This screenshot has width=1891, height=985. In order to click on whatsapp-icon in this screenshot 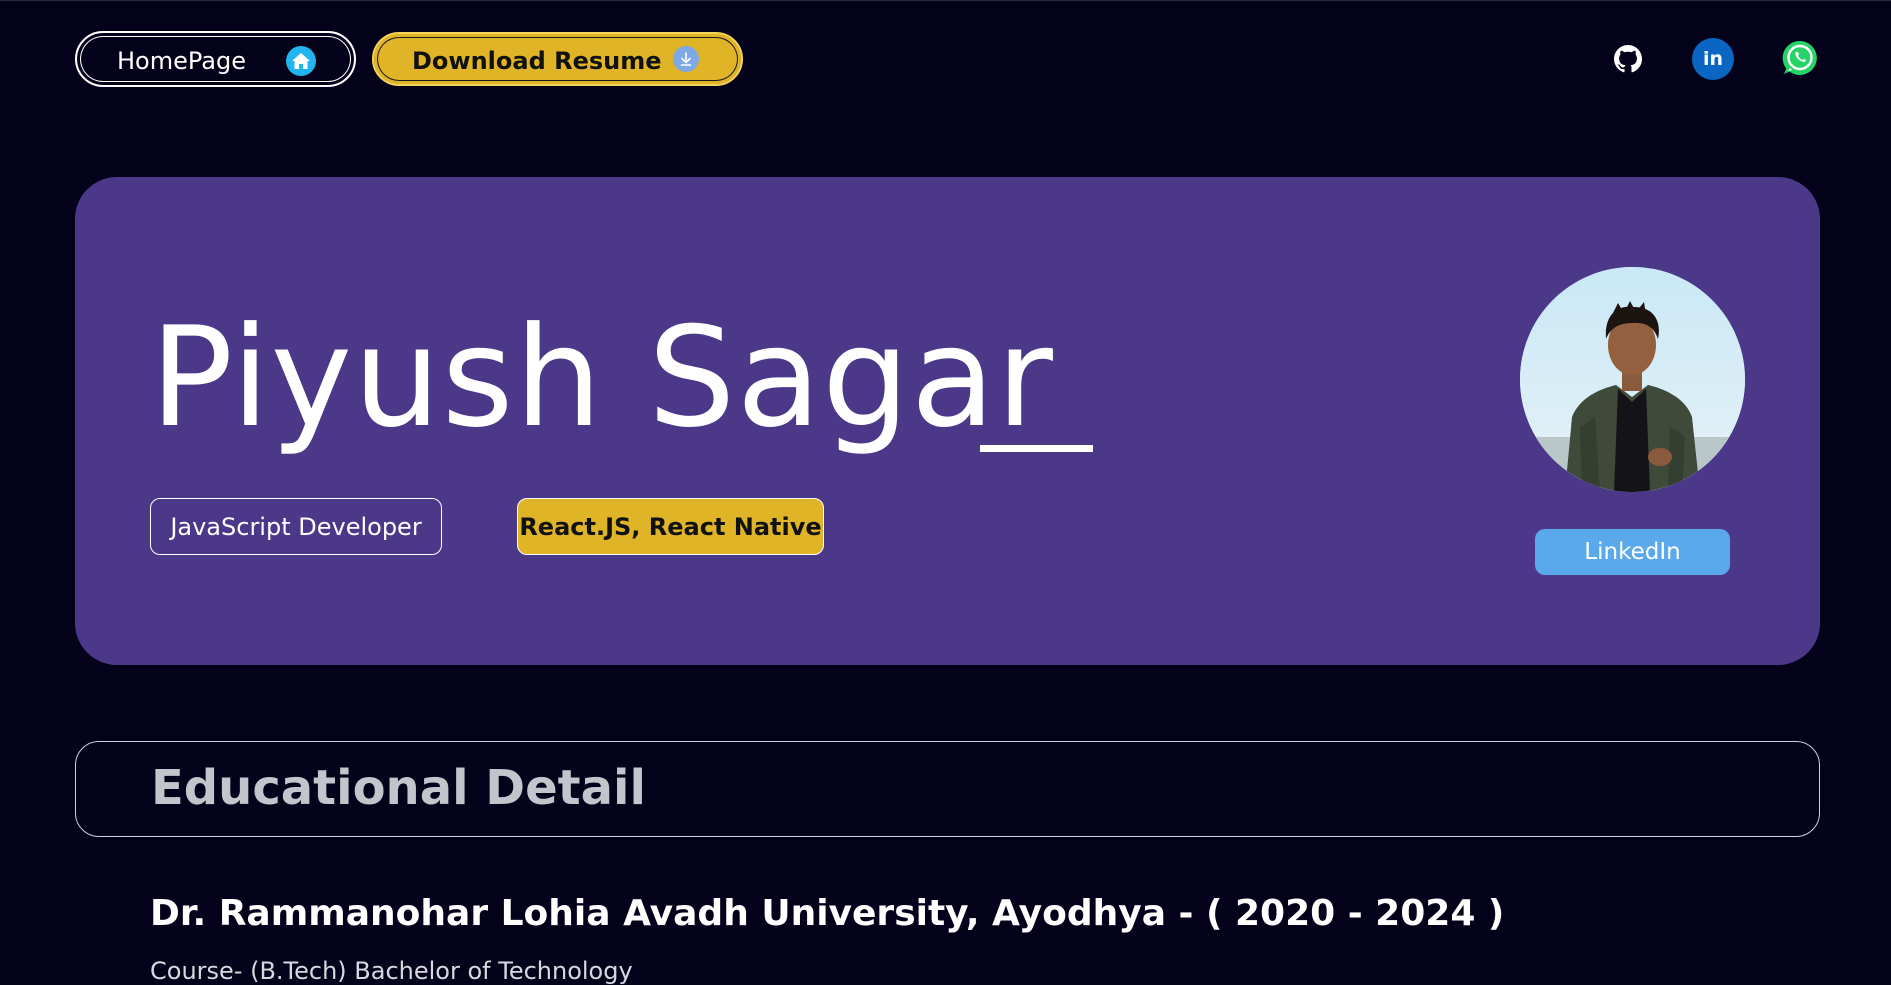, I will do `click(1800, 58)`.